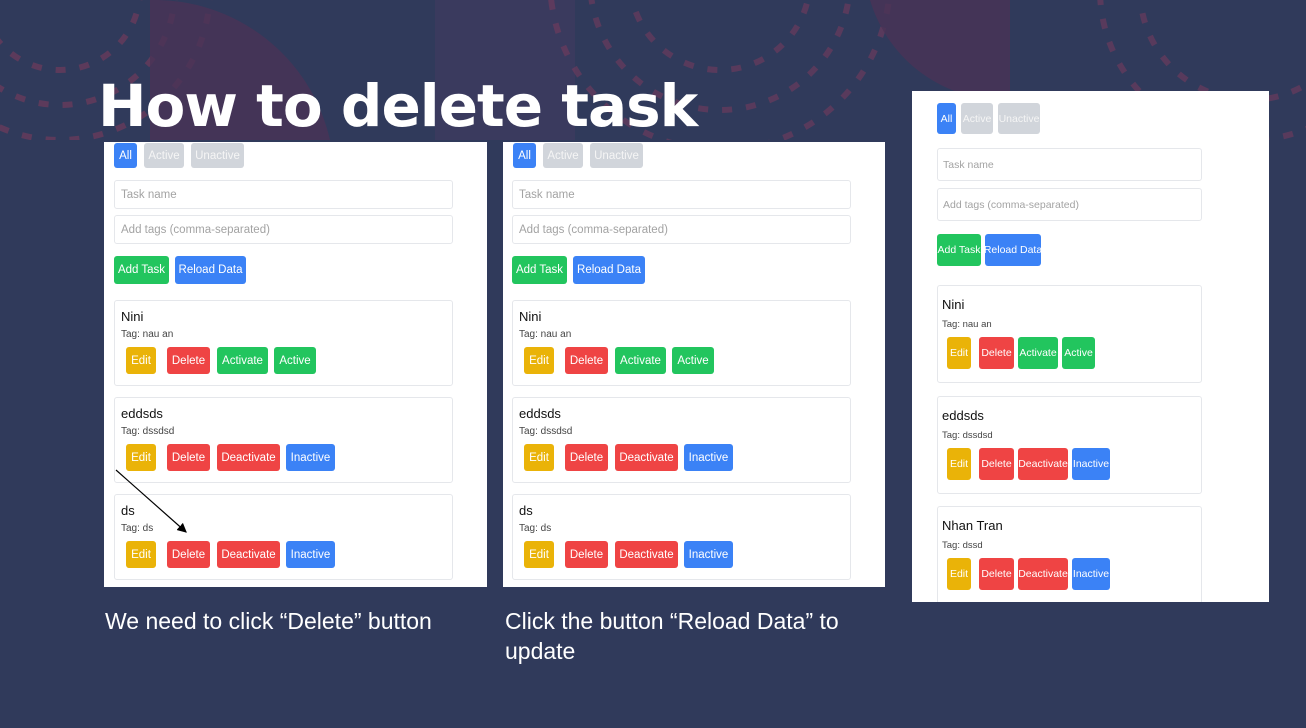 Image resolution: width=1306 pixels, height=728 pixels. What do you see at coordinates (398, 106) in the screenshot?
I see `slide-title: How to delete task` at bounding box center [398, 106].